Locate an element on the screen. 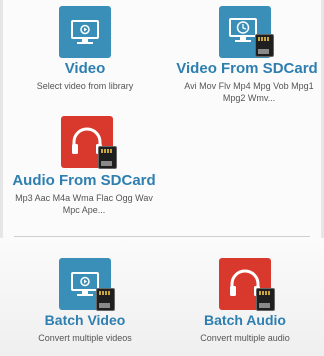 This screenshot has height=356, width=324. section-divider is located at coordinates (162, 236).